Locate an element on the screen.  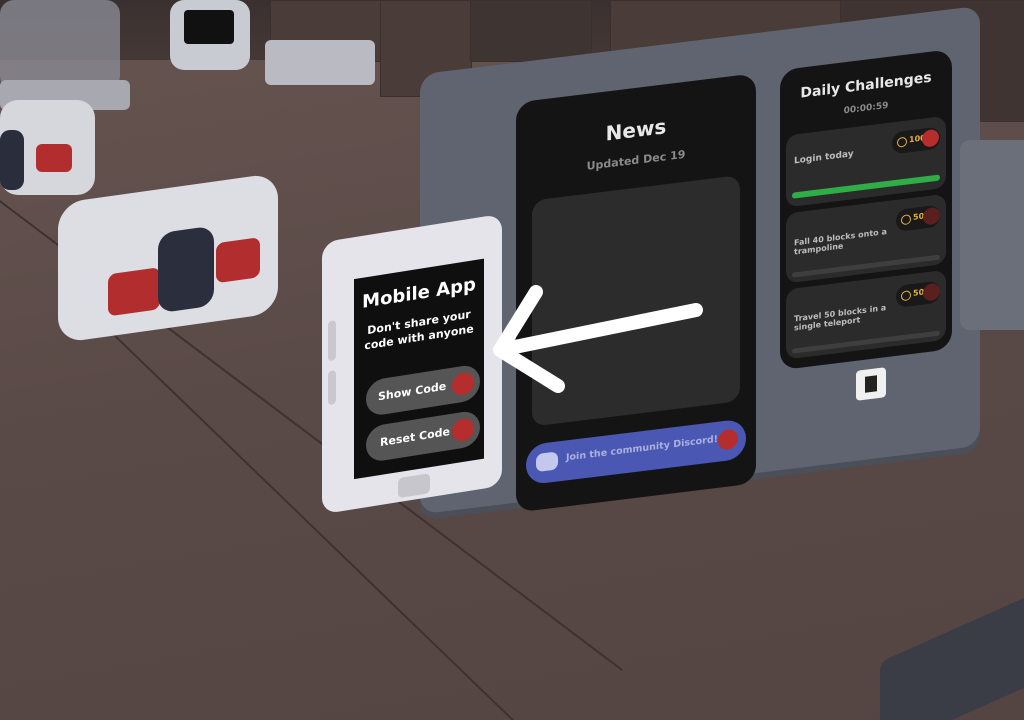
reset-code-button: Reset Code is located at coordinates (423, 436).